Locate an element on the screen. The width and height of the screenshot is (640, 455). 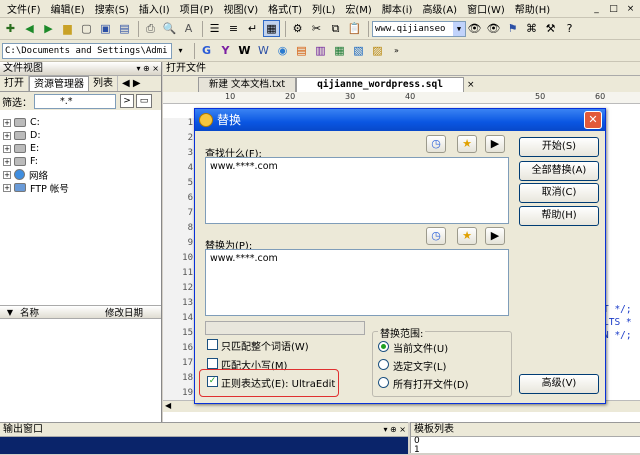
tab-open: 打开 is located at coordinates (14, 83).